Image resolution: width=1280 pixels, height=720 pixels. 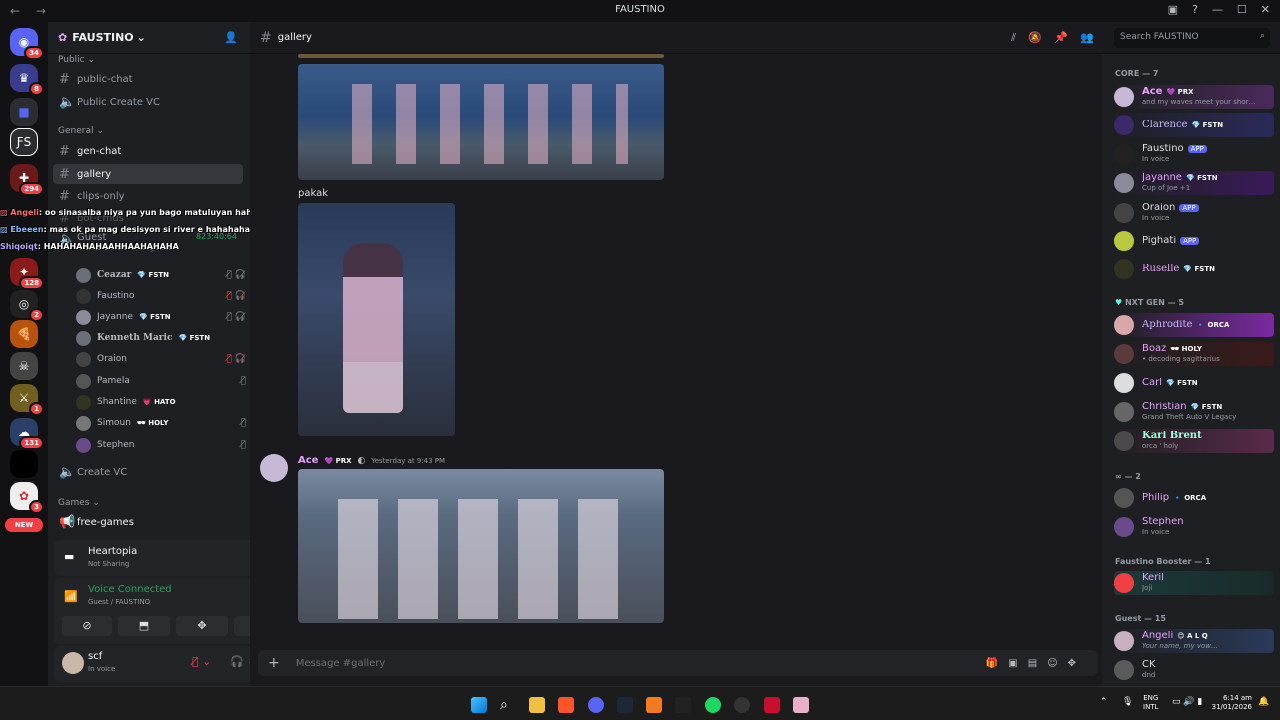 I want to click on server-icon, so click(x=24, y=464).